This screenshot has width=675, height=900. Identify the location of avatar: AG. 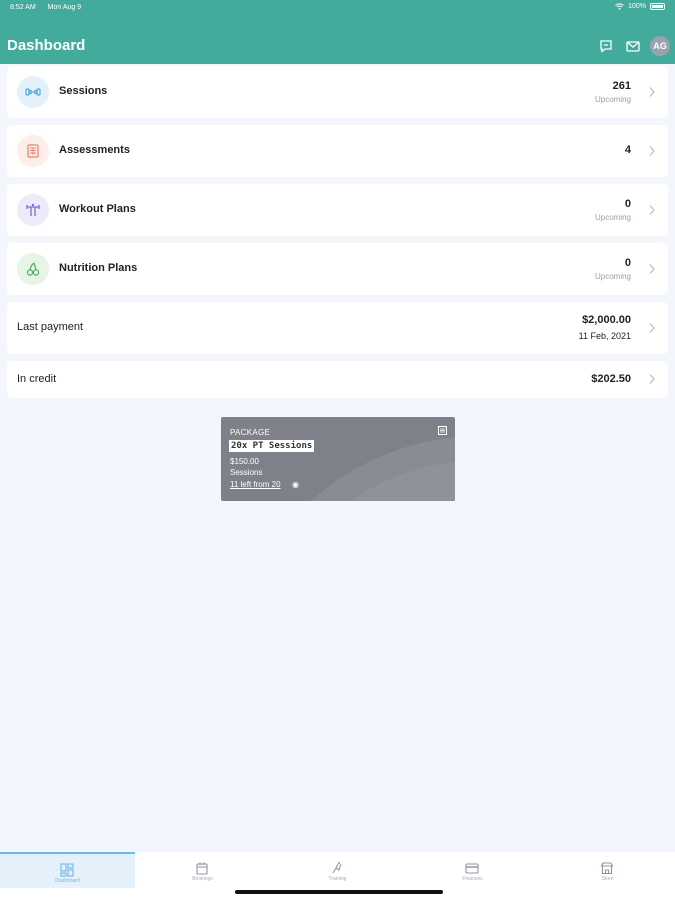
(660, 46).